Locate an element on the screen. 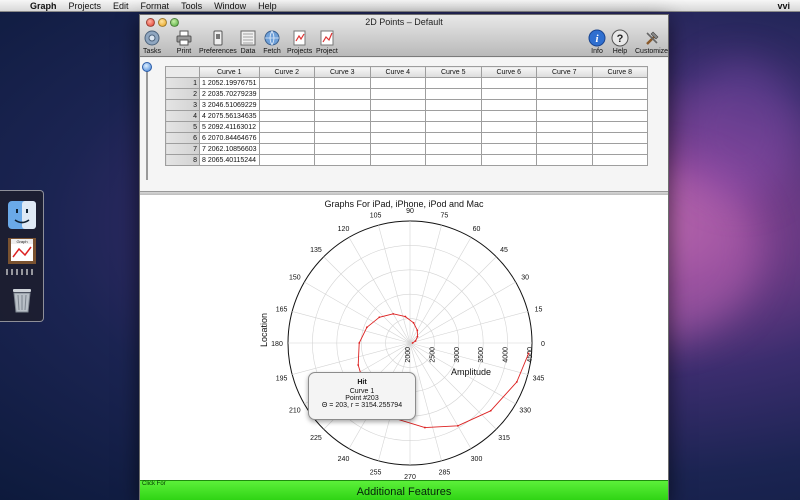 The height and width of the screenshot is (500, 800). project-button: Project is located at coordinates (327, 42).